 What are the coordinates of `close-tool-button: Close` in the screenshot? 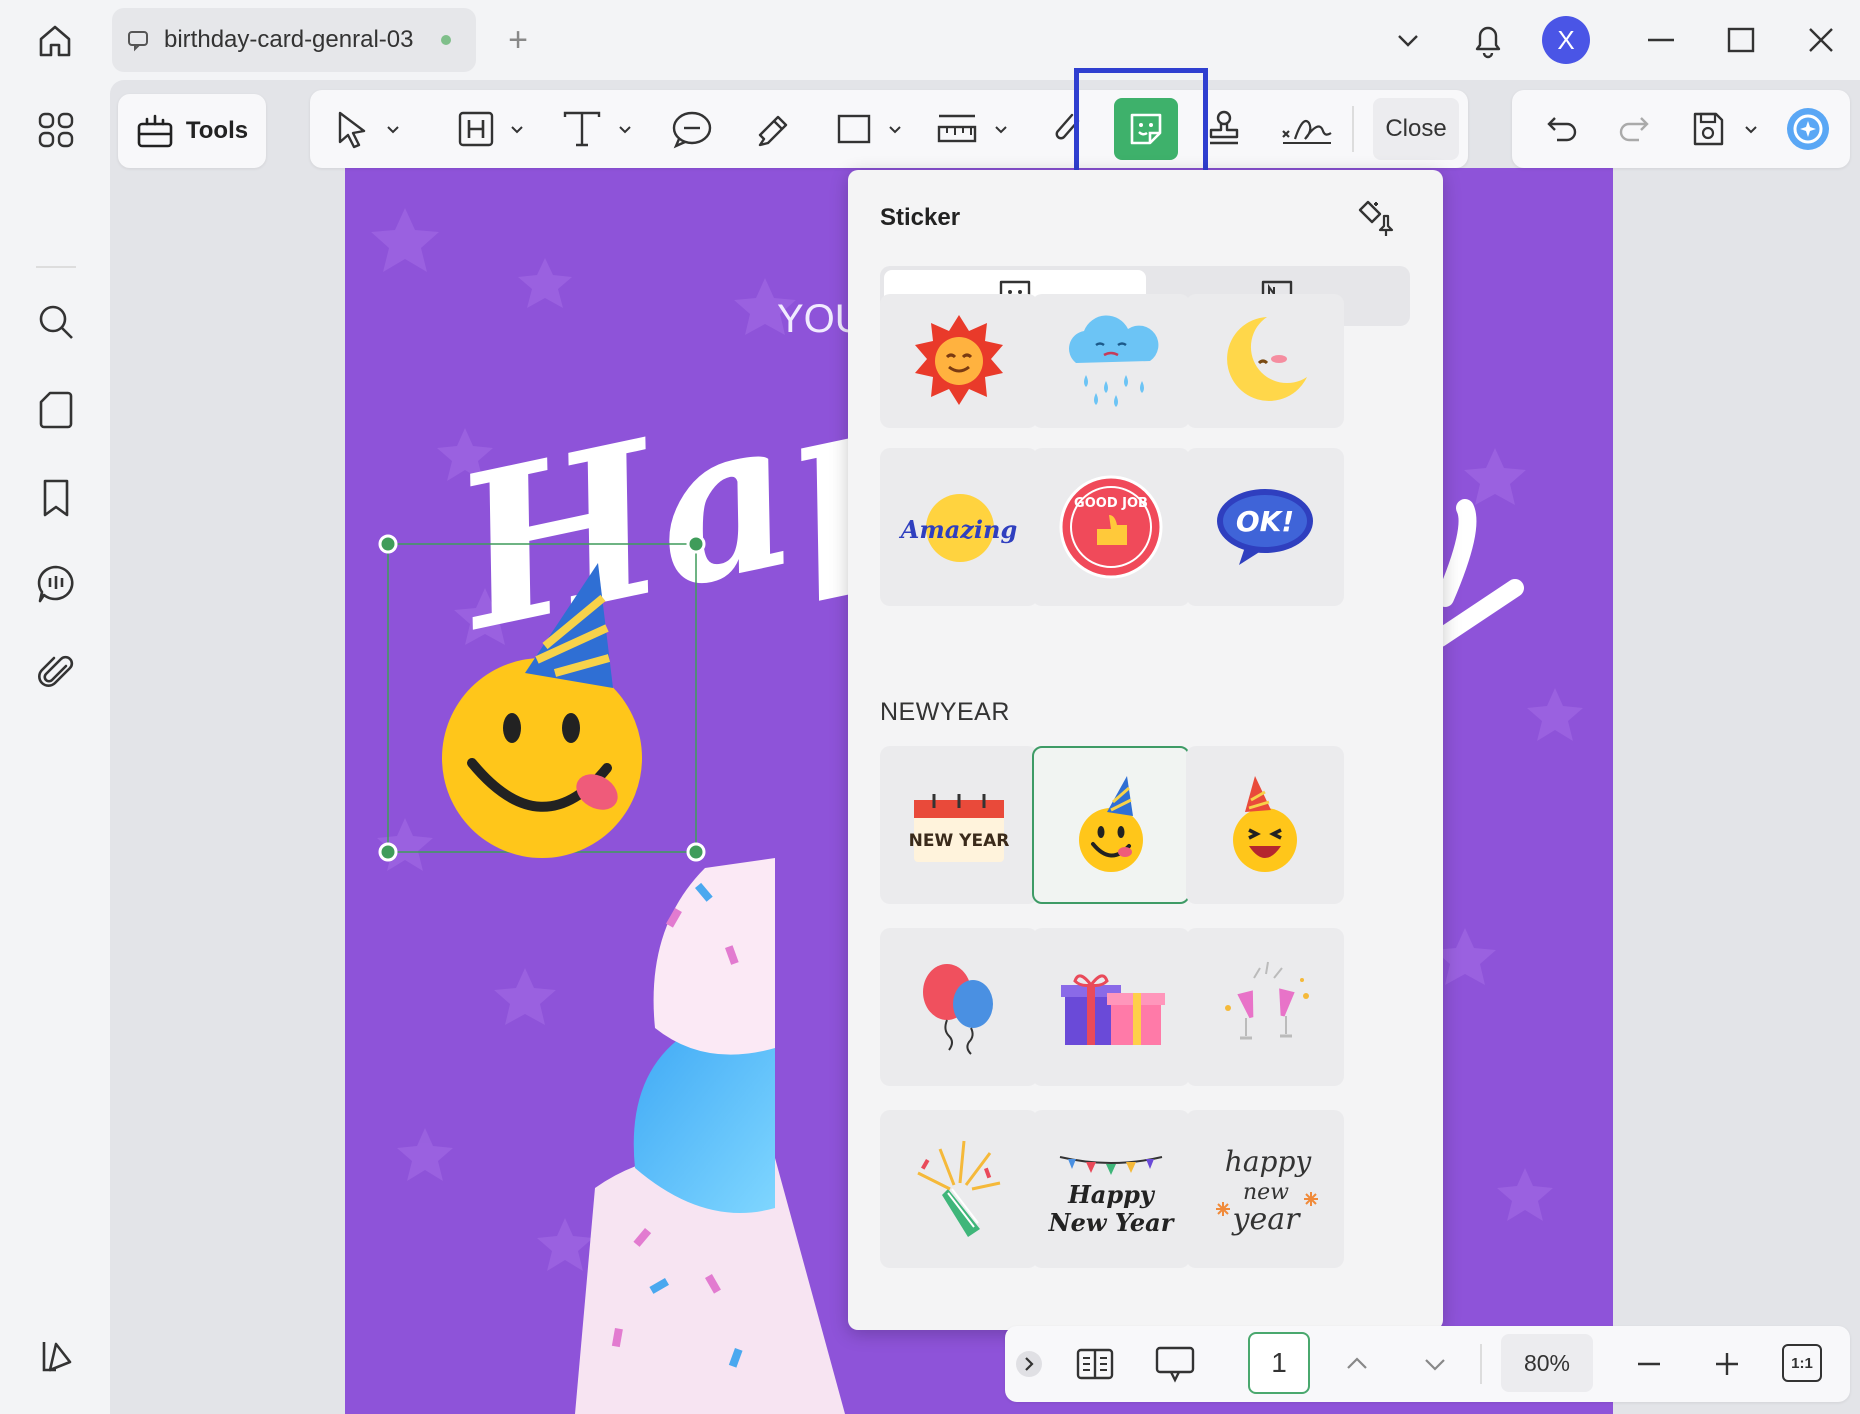 It's located at (1416, 129).